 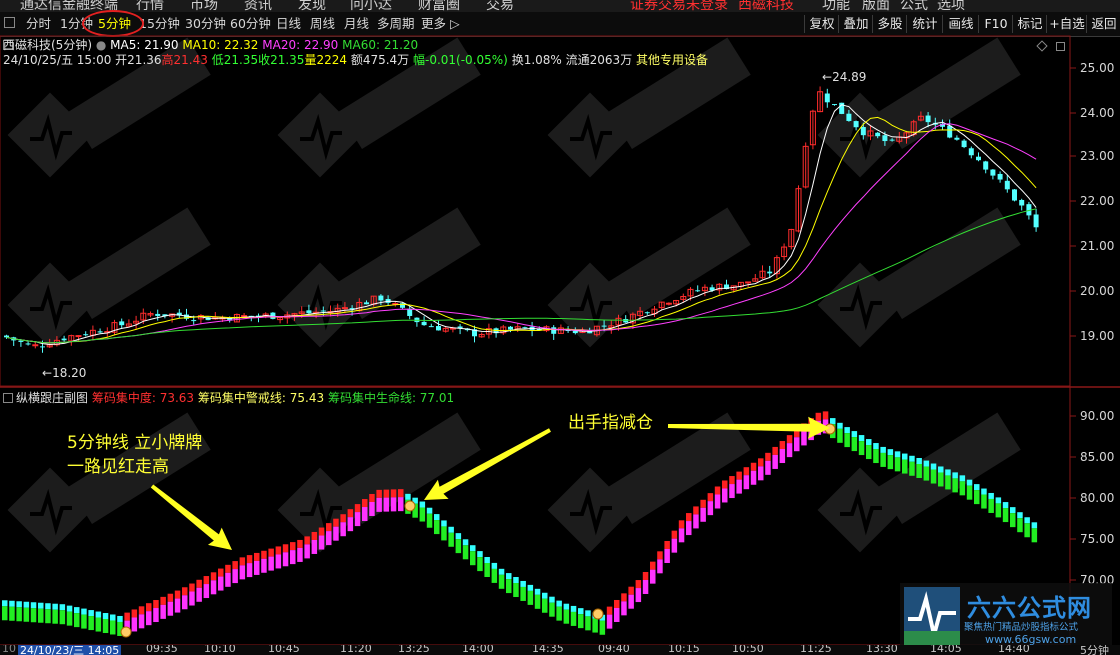 What do you see at coordinates (1060, 46) in the screenshot?
I see `window-icon` at bounding box center [1060, 46].